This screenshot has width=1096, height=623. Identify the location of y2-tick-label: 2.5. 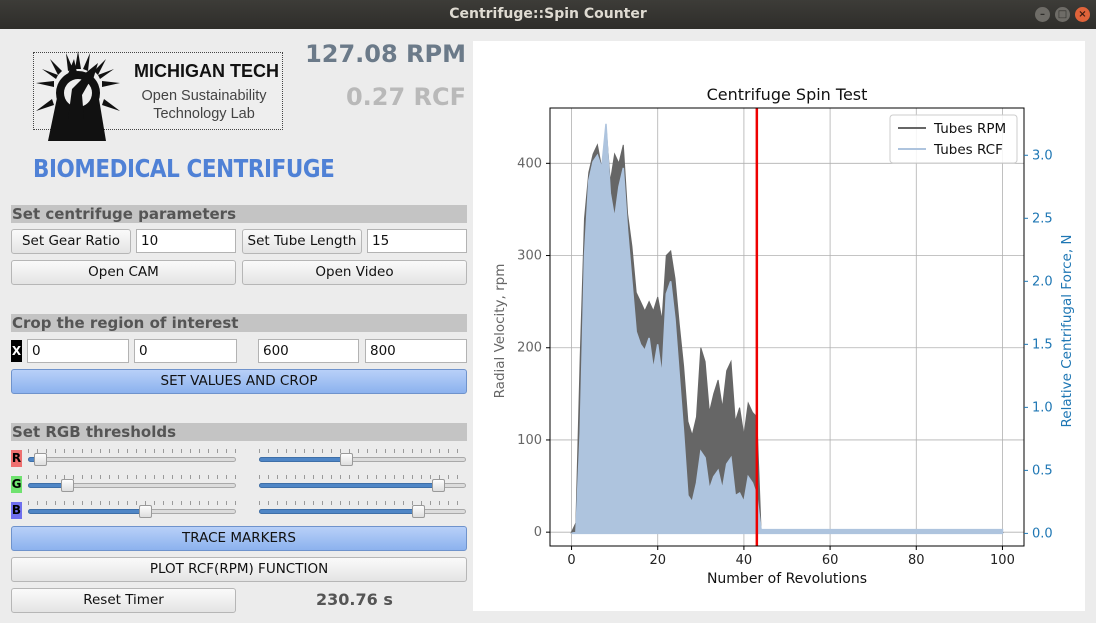
(1042, 218).